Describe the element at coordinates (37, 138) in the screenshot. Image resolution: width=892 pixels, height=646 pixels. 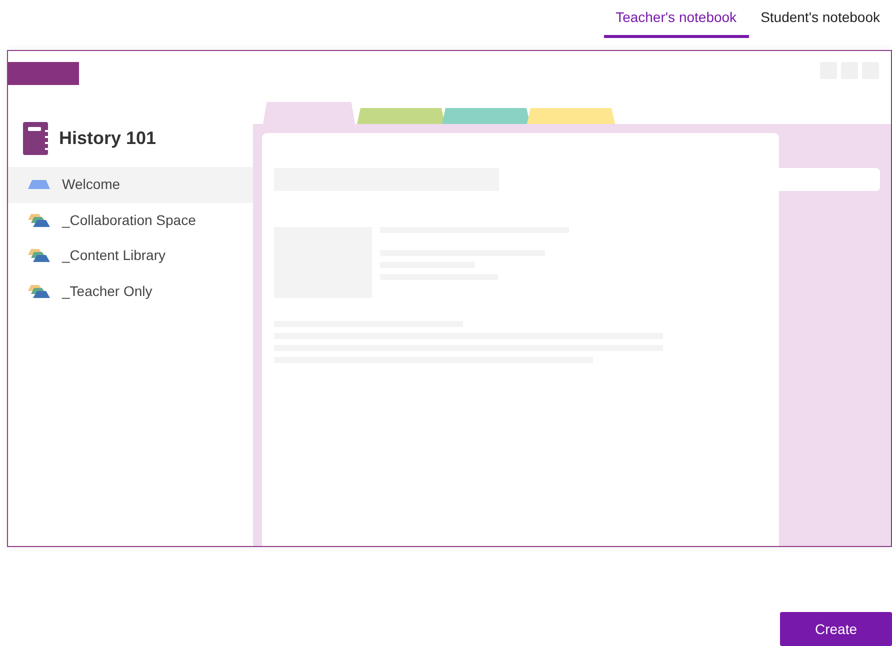
I see `notebook-icon` at that location.